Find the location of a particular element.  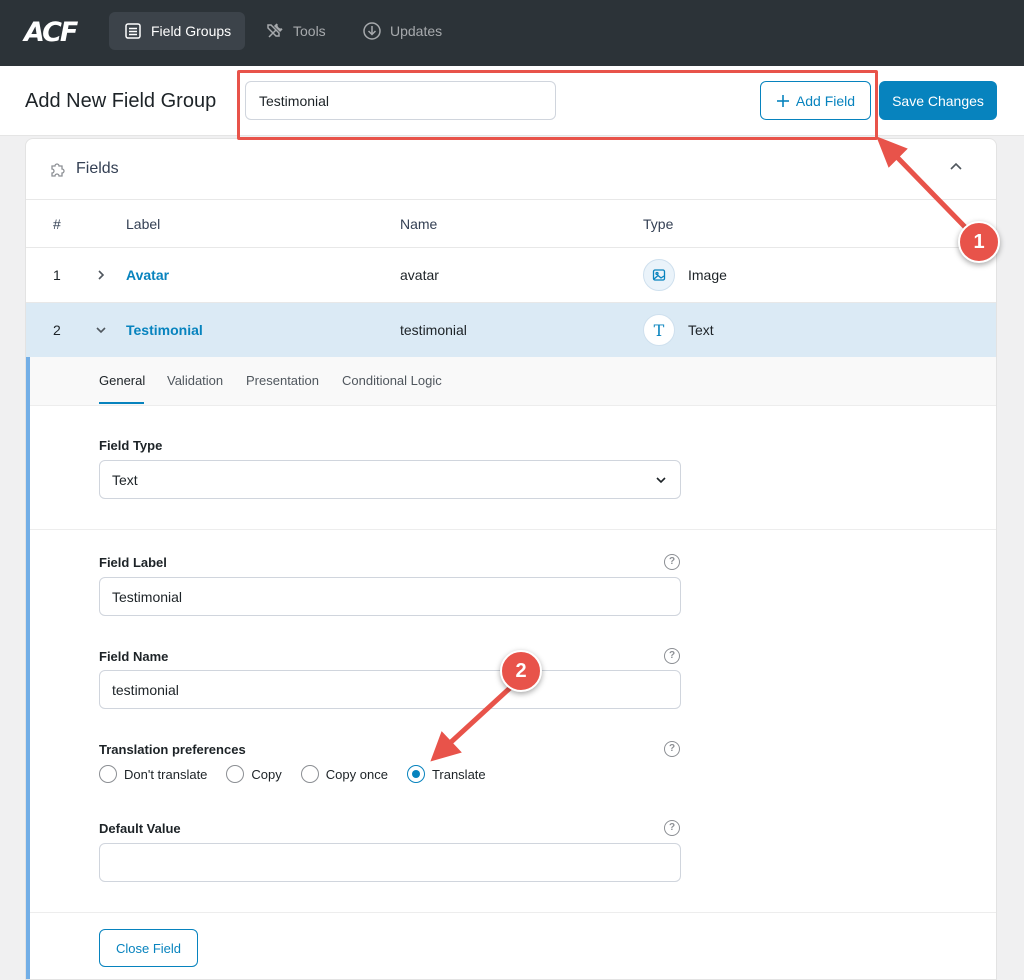

image-icon is located at coordinates (659, 275).